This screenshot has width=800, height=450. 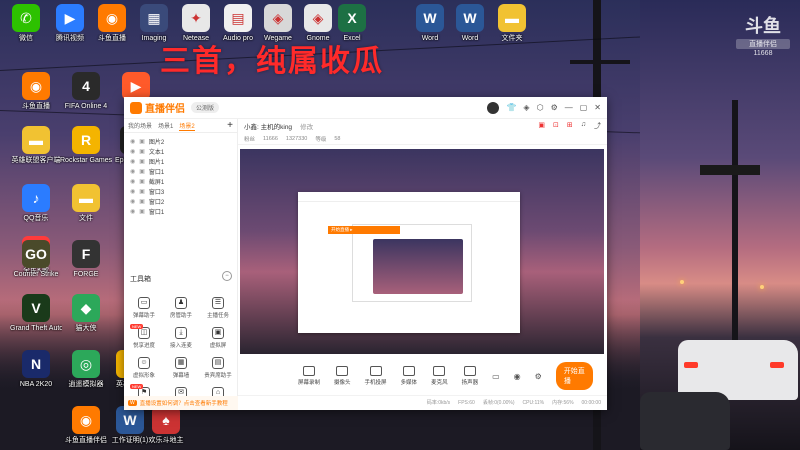 What do you see at coordinates (342, 376) in the screenshot?
I see `bottom-tool: 摄像头` at bounding box center [342, 376].